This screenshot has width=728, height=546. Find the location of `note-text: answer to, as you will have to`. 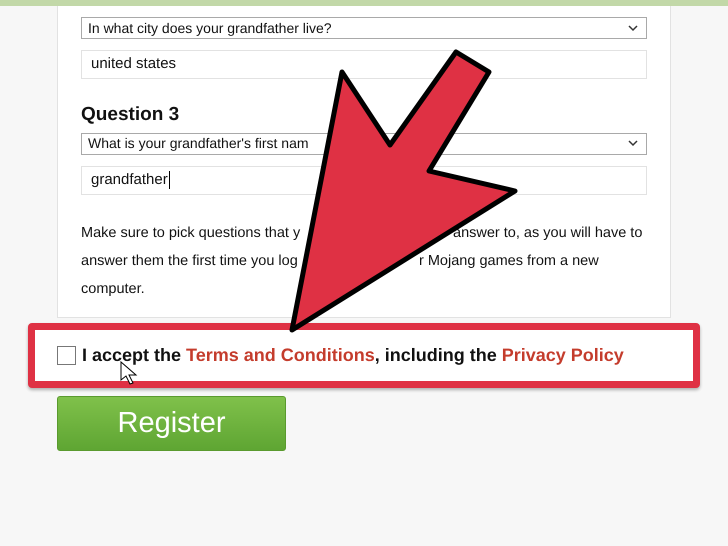

note-text: answer to, as you will have to is located at coordinates (547, 233).